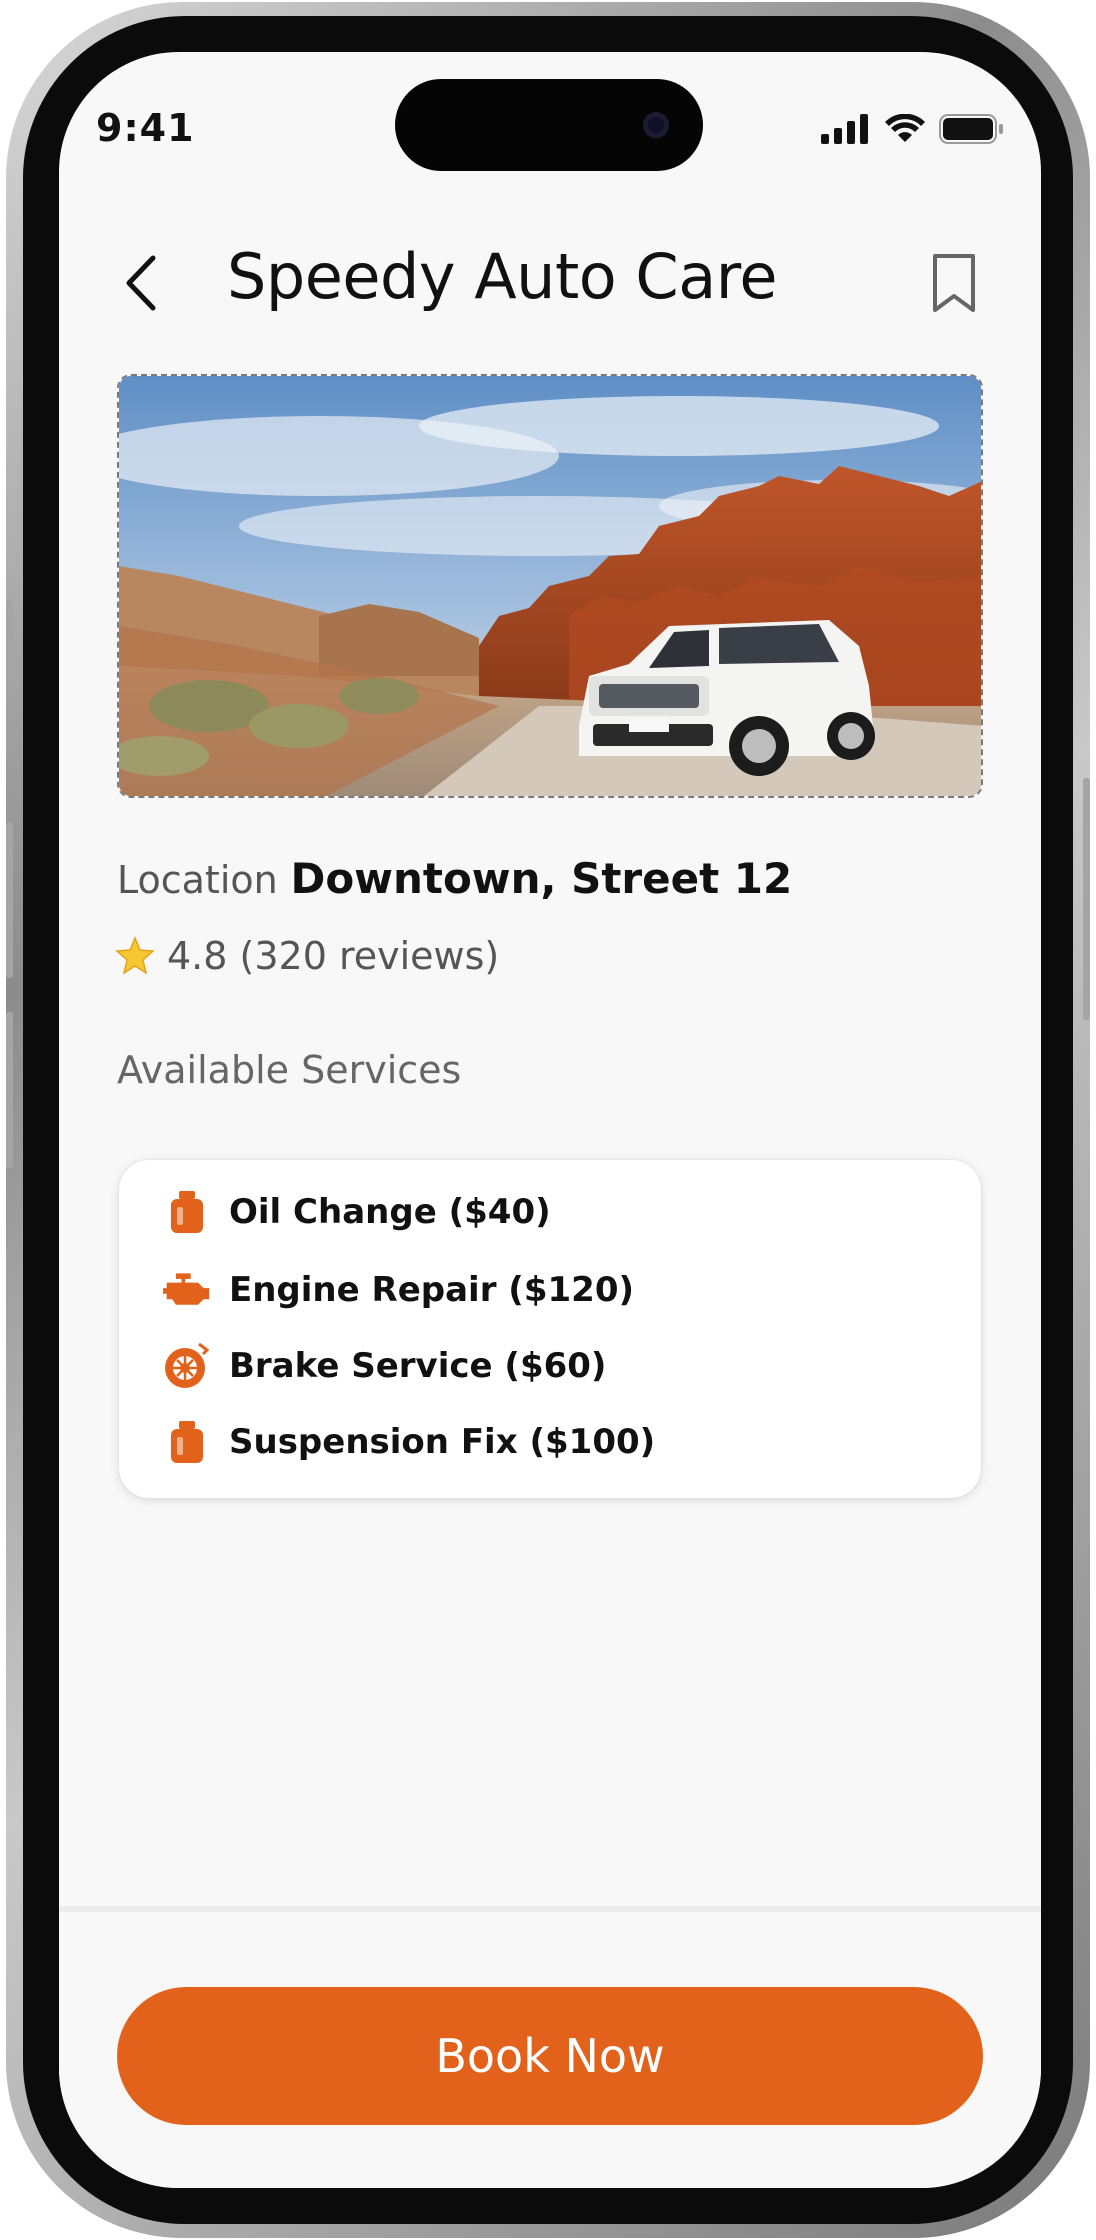  What do you see at coordinates (9, 639) in the screenshot?
I see `action-button` at bounding box center [9, 639].